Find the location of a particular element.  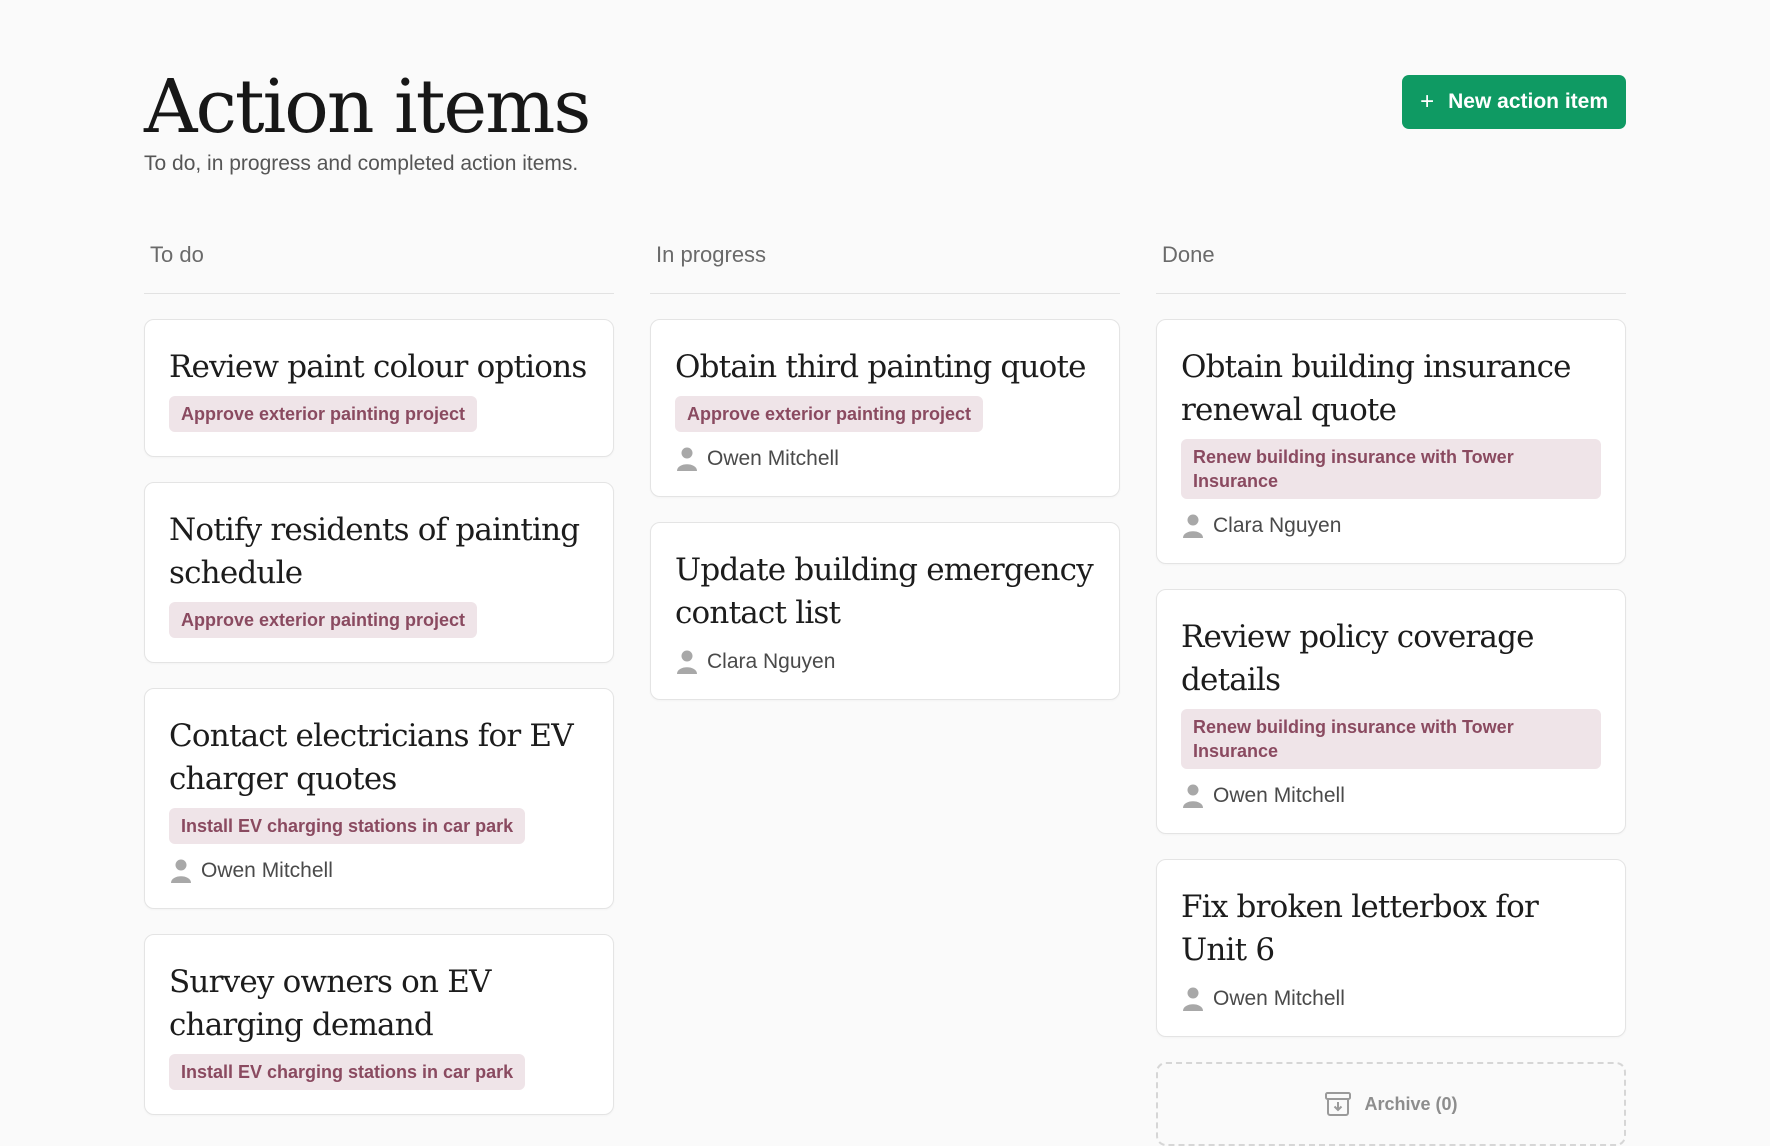

card-title: Notify residents of painting schedule is located at coordinates (374, 551).